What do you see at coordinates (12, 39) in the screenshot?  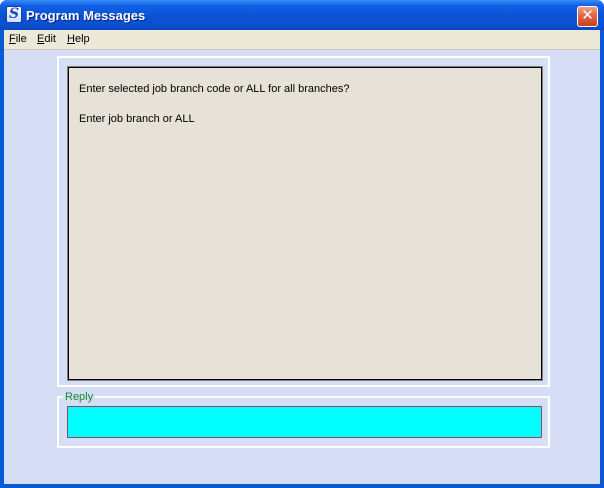 I see `menu-file-mnemonic: F` at bounding box center [12, 39].